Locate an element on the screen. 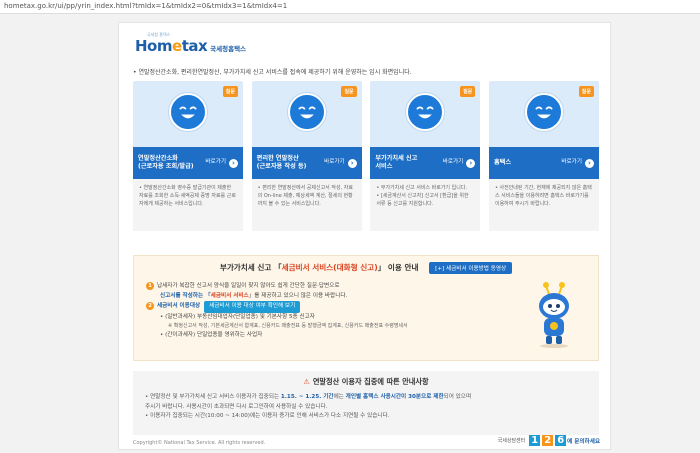  year-end-notice-title: ⚠ 연말정산 이용자 집중에 따른 안내사항 is located at coordinates (366, 381).